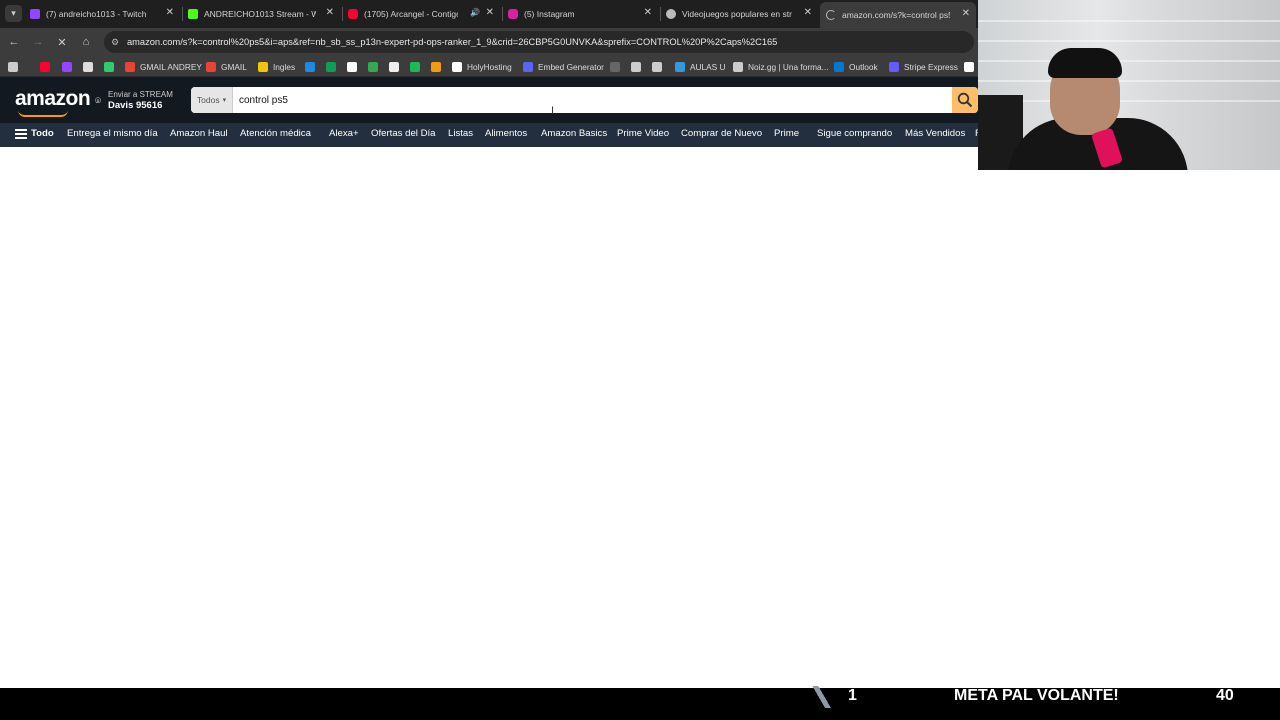 The height and width of the screenshot is (720, 1280). What do you see at coordinates (513, 14) in the screenshot?
I see `instagram-icon` at bounding box center [513, 14].